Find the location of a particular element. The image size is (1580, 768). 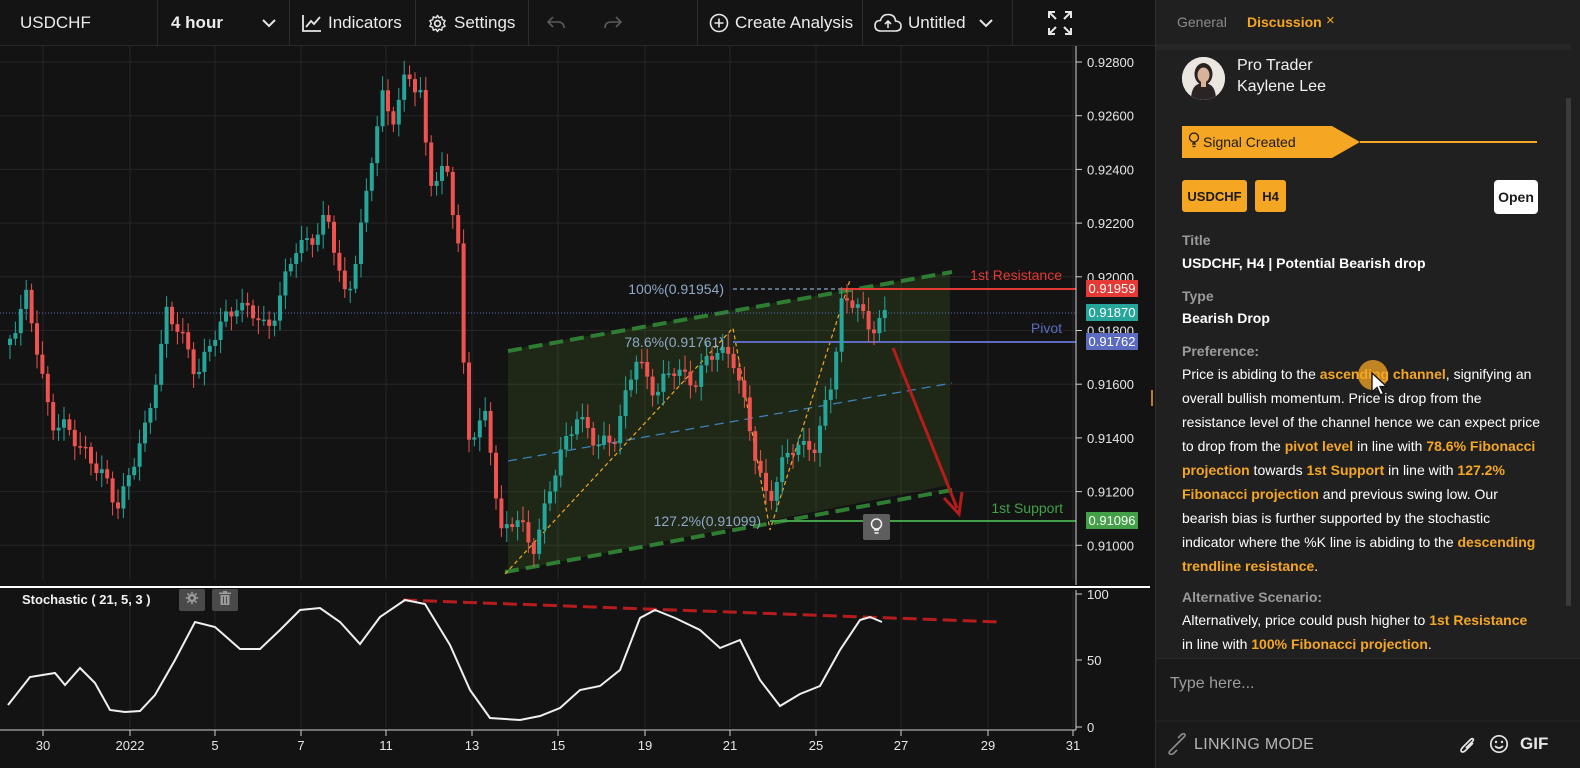

tab-general: General is located at coordinates (1202, 22).